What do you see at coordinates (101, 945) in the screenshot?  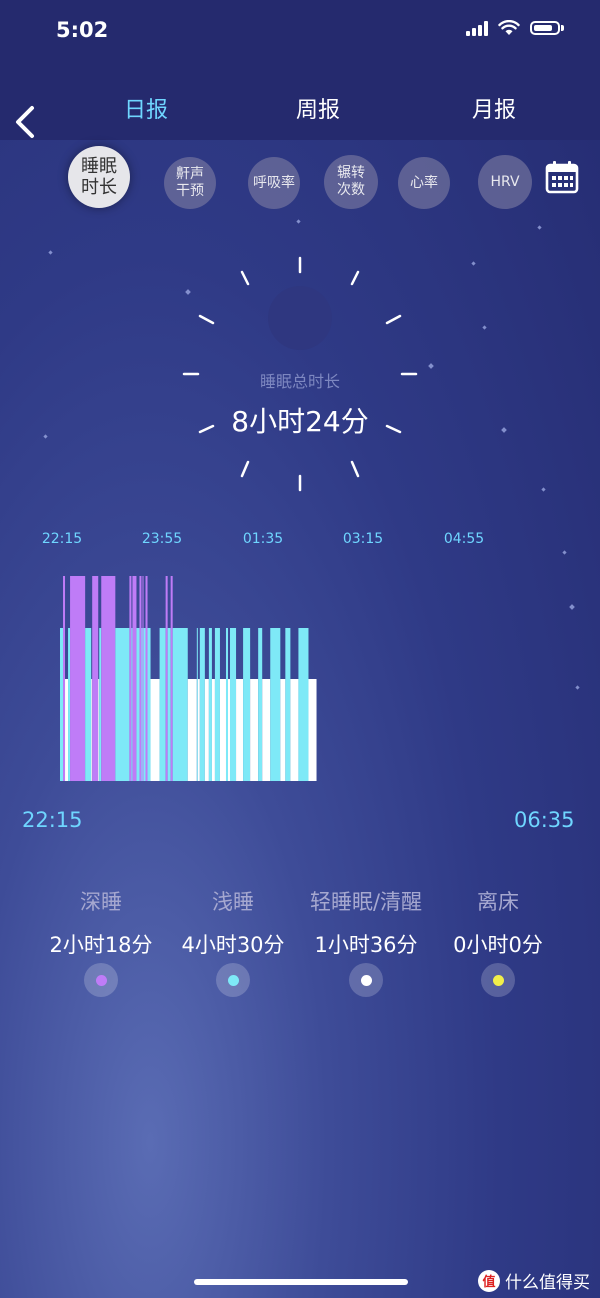 I see `legend-value-deep-sleep: 2小时18分` at bounding box center [101, 945].